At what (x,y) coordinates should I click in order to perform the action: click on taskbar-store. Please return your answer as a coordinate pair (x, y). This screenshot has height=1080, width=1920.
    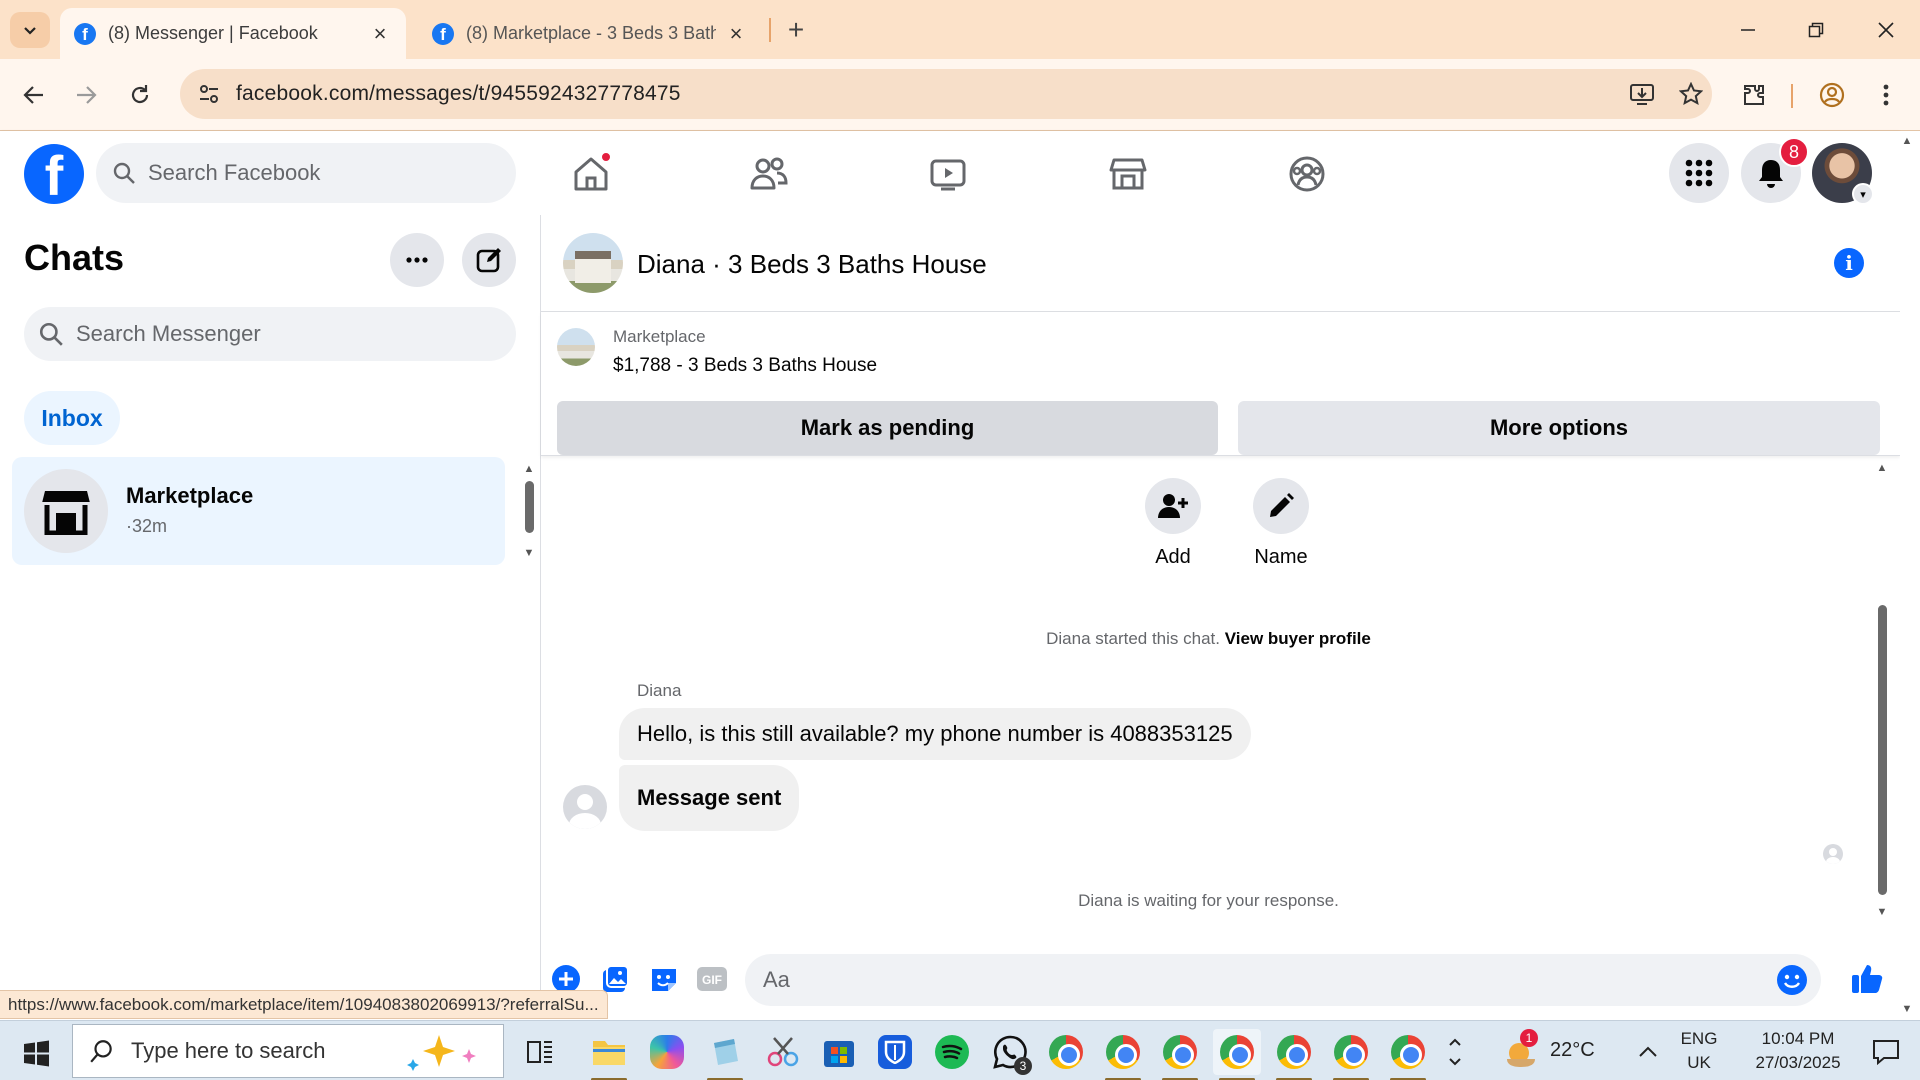
    Looking at the image, I should click on (839, 1052).